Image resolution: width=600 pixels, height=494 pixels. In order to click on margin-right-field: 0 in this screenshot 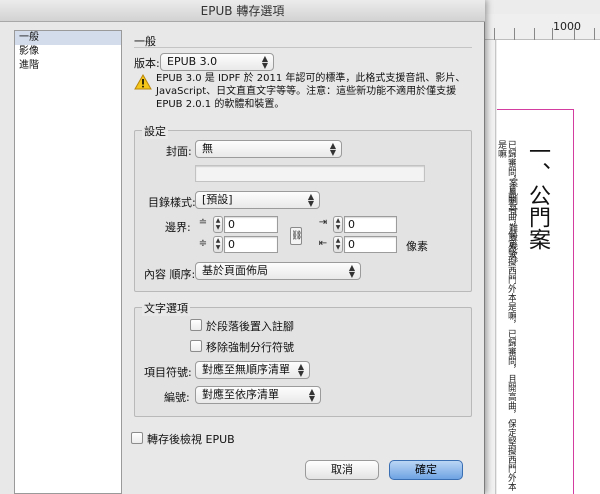, I will do `click(370, 244)`.